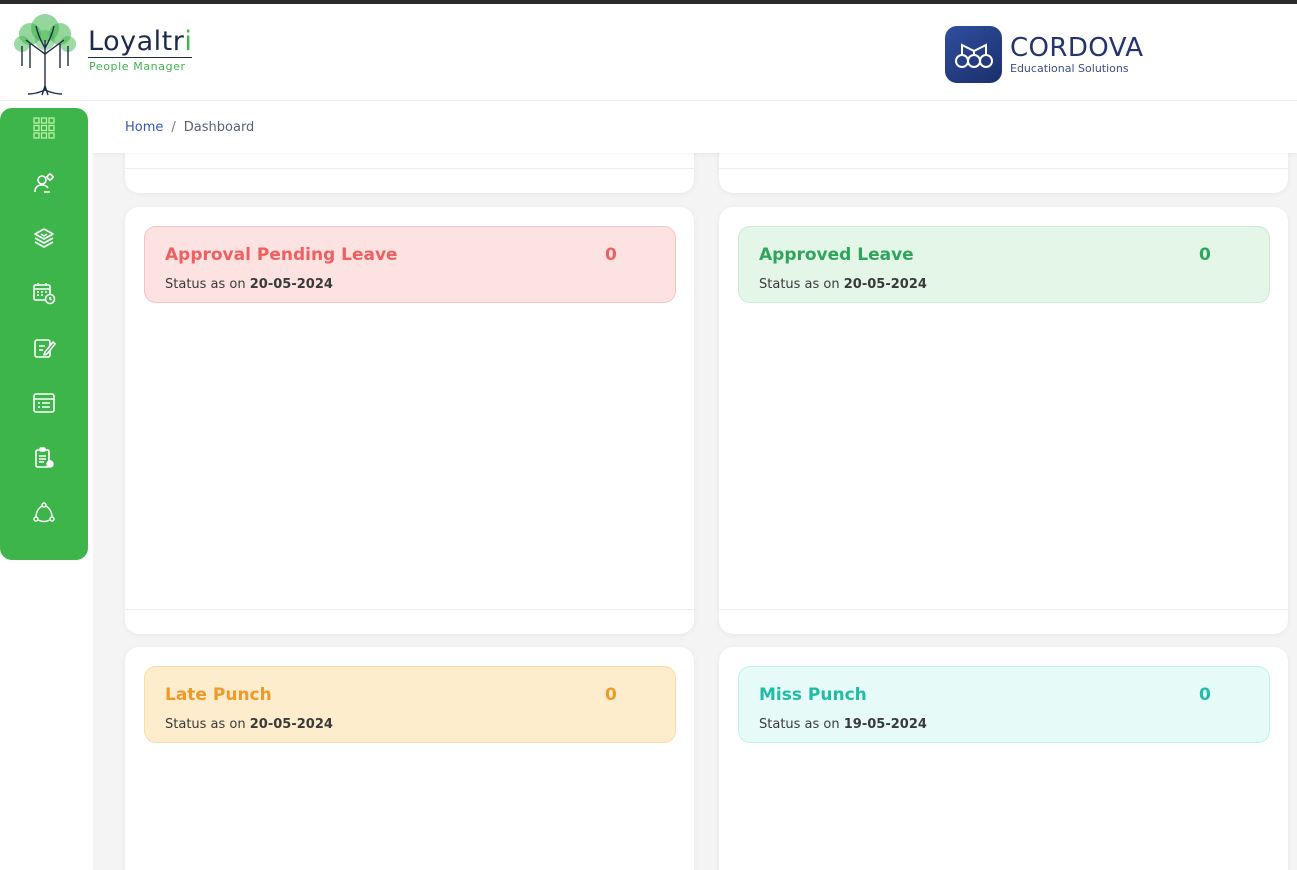 The height and width of the screenshot is (870, 1297). Describe the element at coordinates (137, 66) in the screenshot. I see `brand-subtitle: People Manager` at that location.